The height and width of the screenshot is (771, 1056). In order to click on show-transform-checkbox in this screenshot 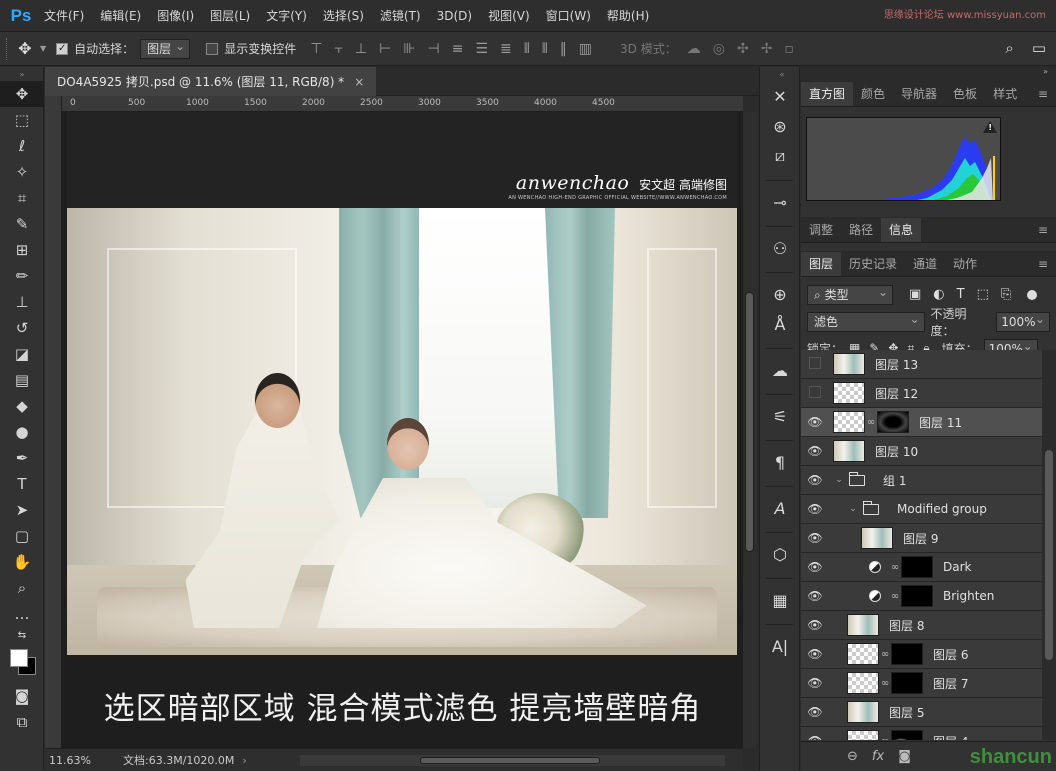, I will do `click(212, 48)`.